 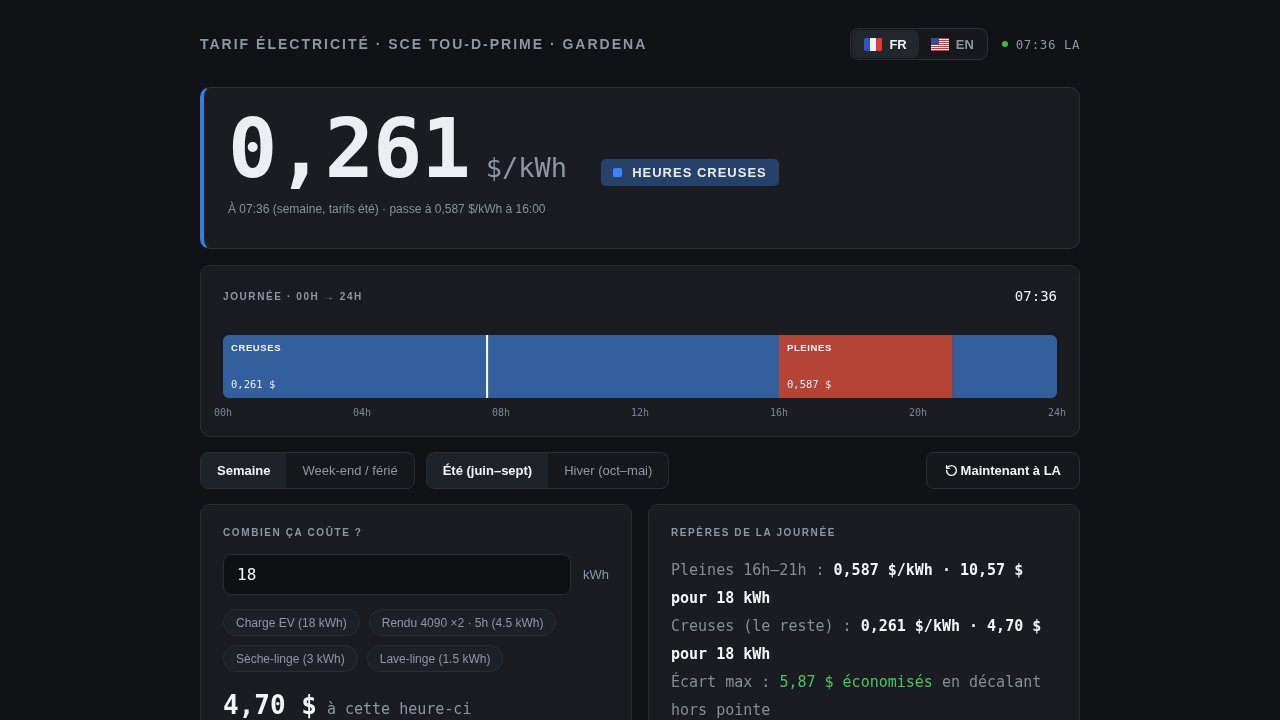 I want to click on period-badge: HEURES CREUSES, so click(x=690, y=172).